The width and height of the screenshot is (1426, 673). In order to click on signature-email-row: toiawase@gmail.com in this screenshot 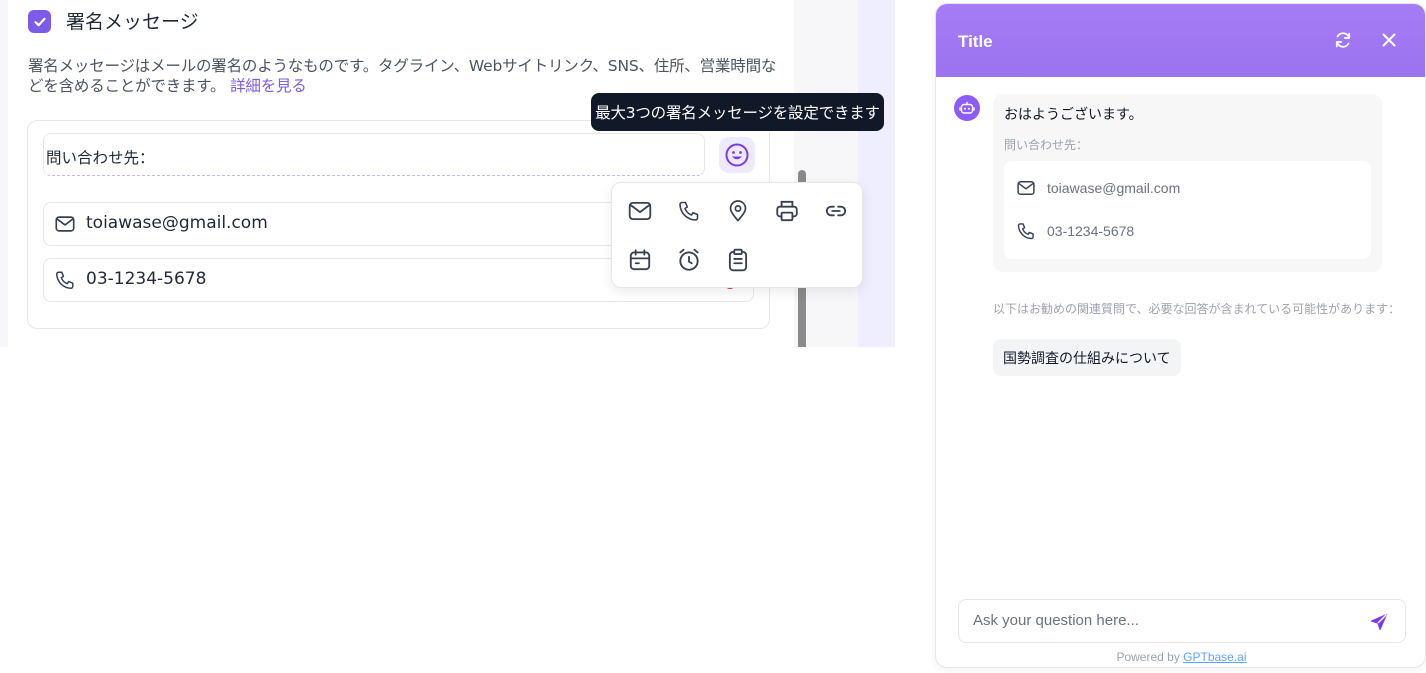, I will do `click(1098, 188)`.